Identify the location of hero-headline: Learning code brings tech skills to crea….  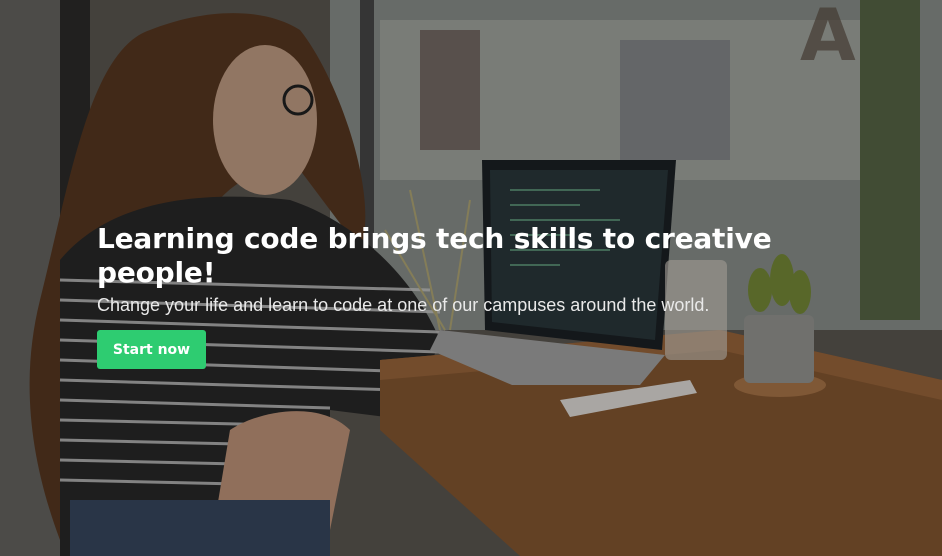
(434, 255).